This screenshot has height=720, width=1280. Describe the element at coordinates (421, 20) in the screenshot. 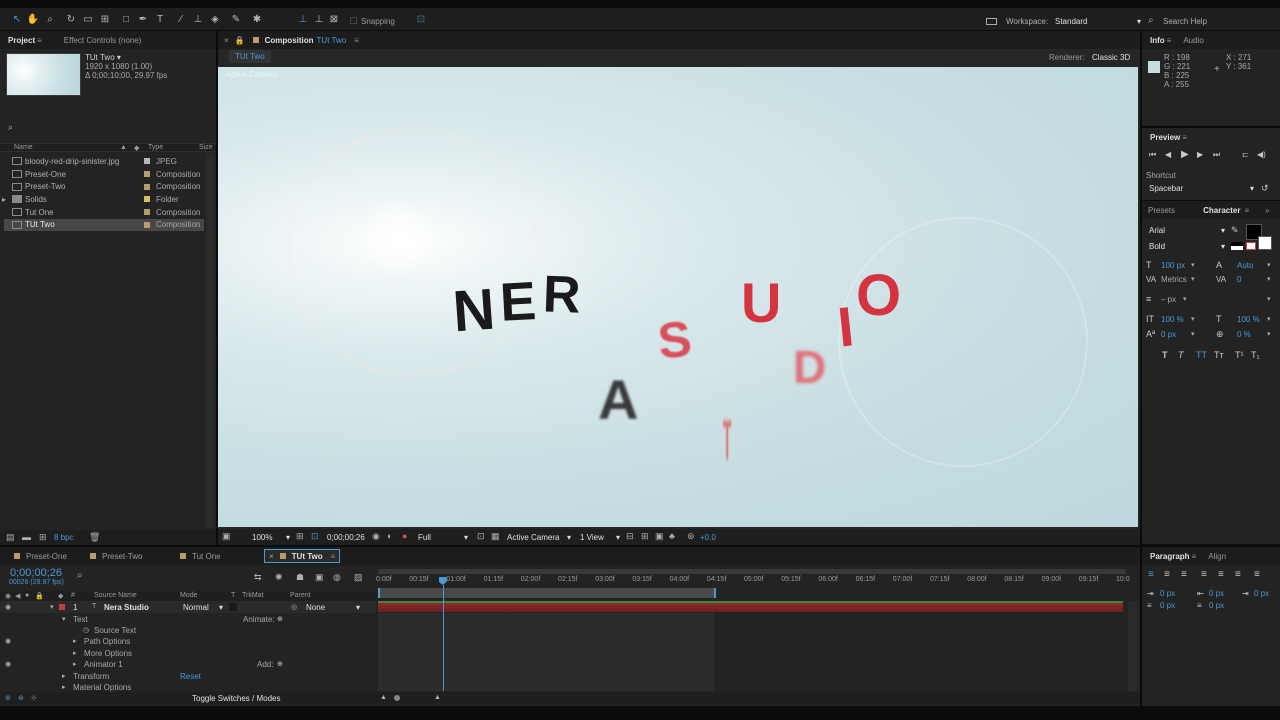

I see `snap-options-icon: ⊡` at that location.